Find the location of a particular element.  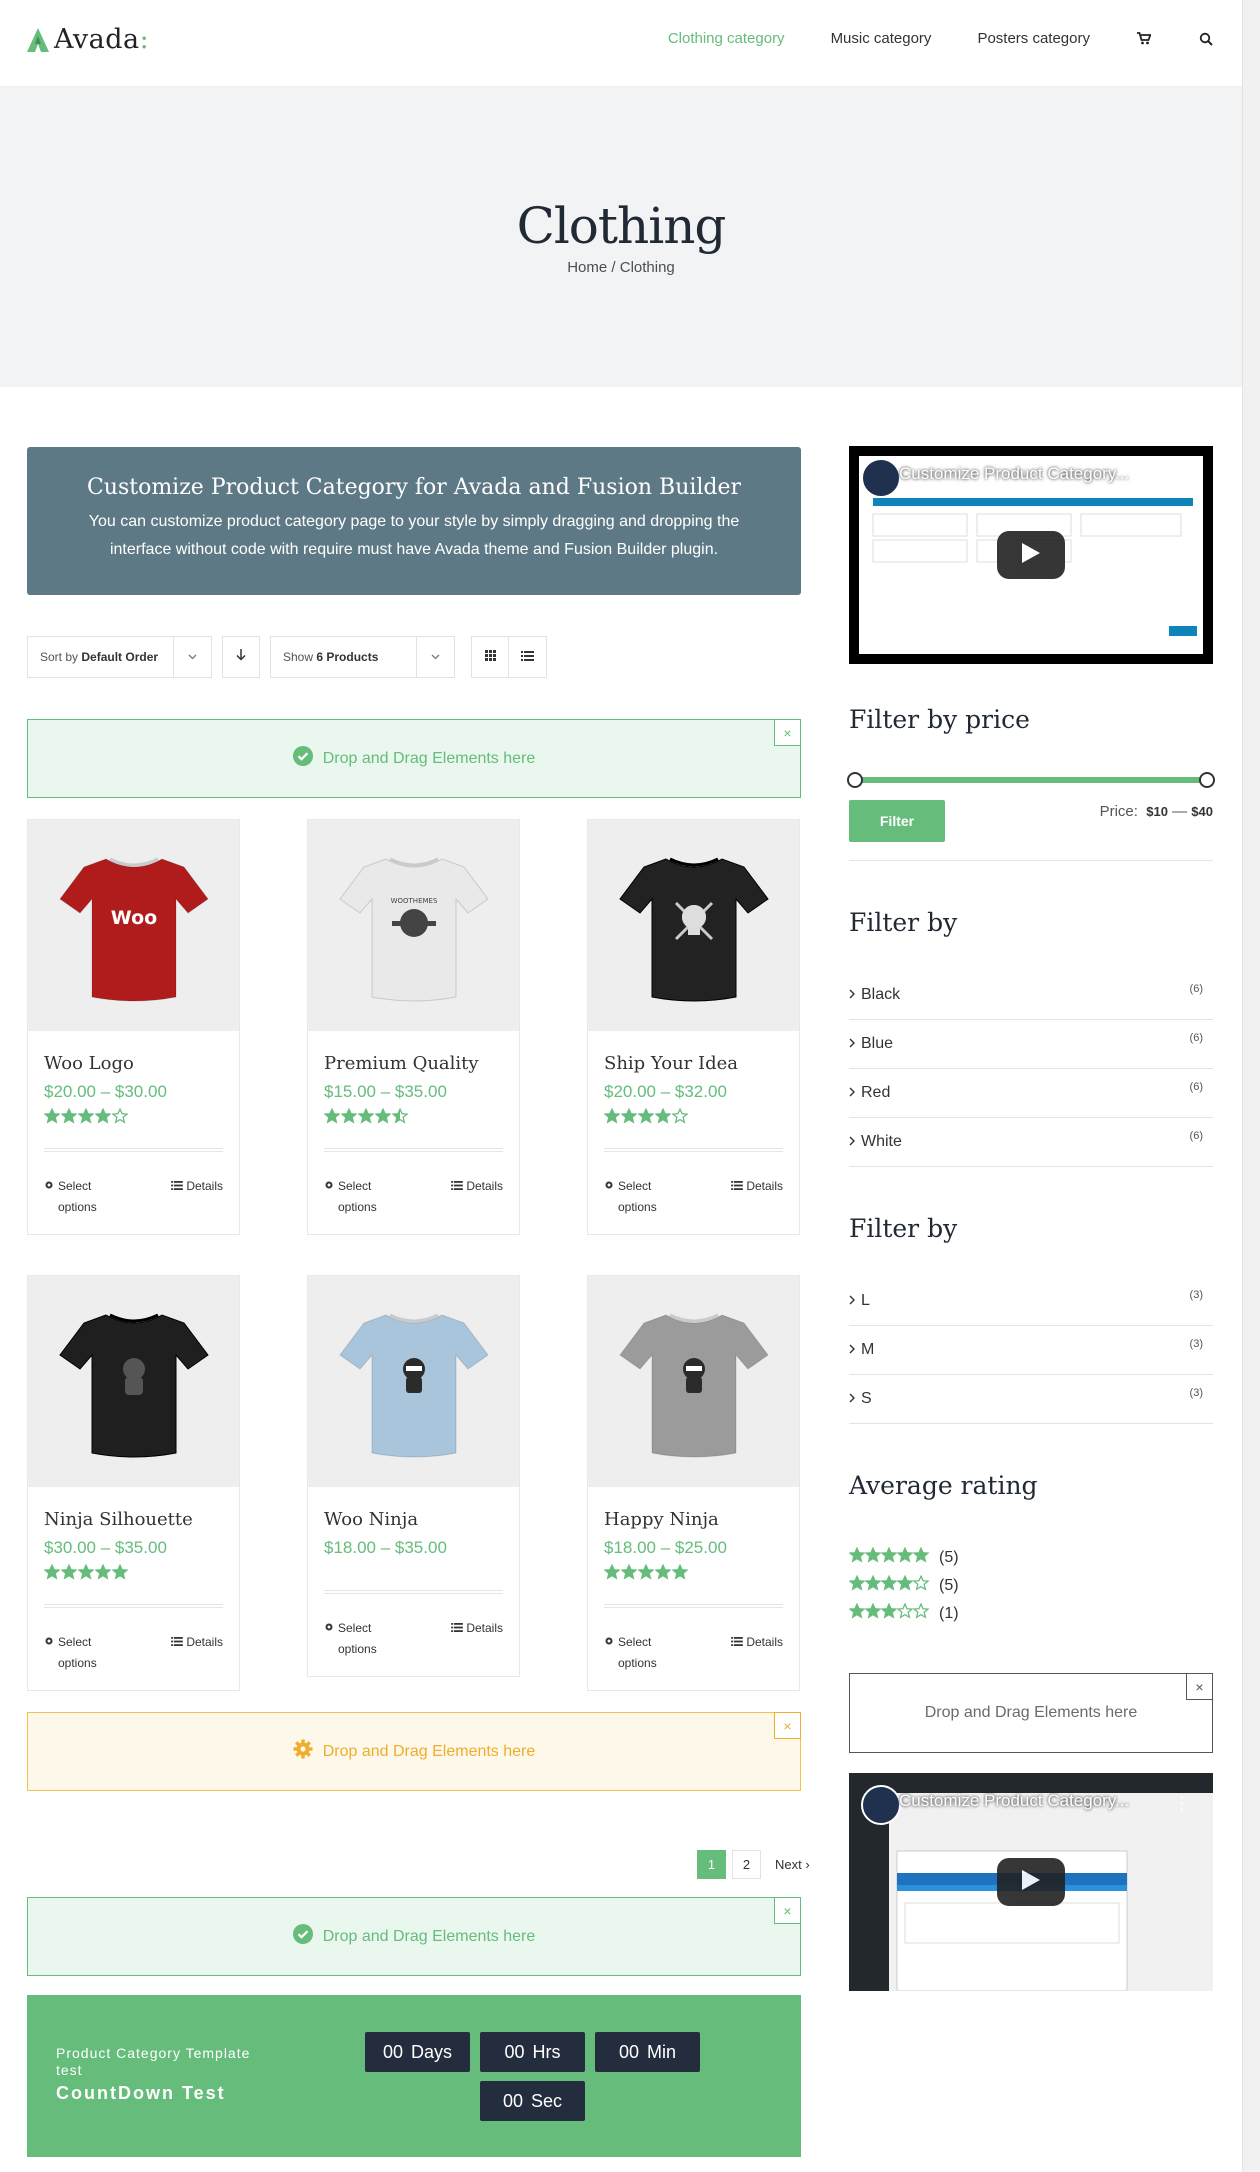

cart-icon is located at coordinates (1144, 39).